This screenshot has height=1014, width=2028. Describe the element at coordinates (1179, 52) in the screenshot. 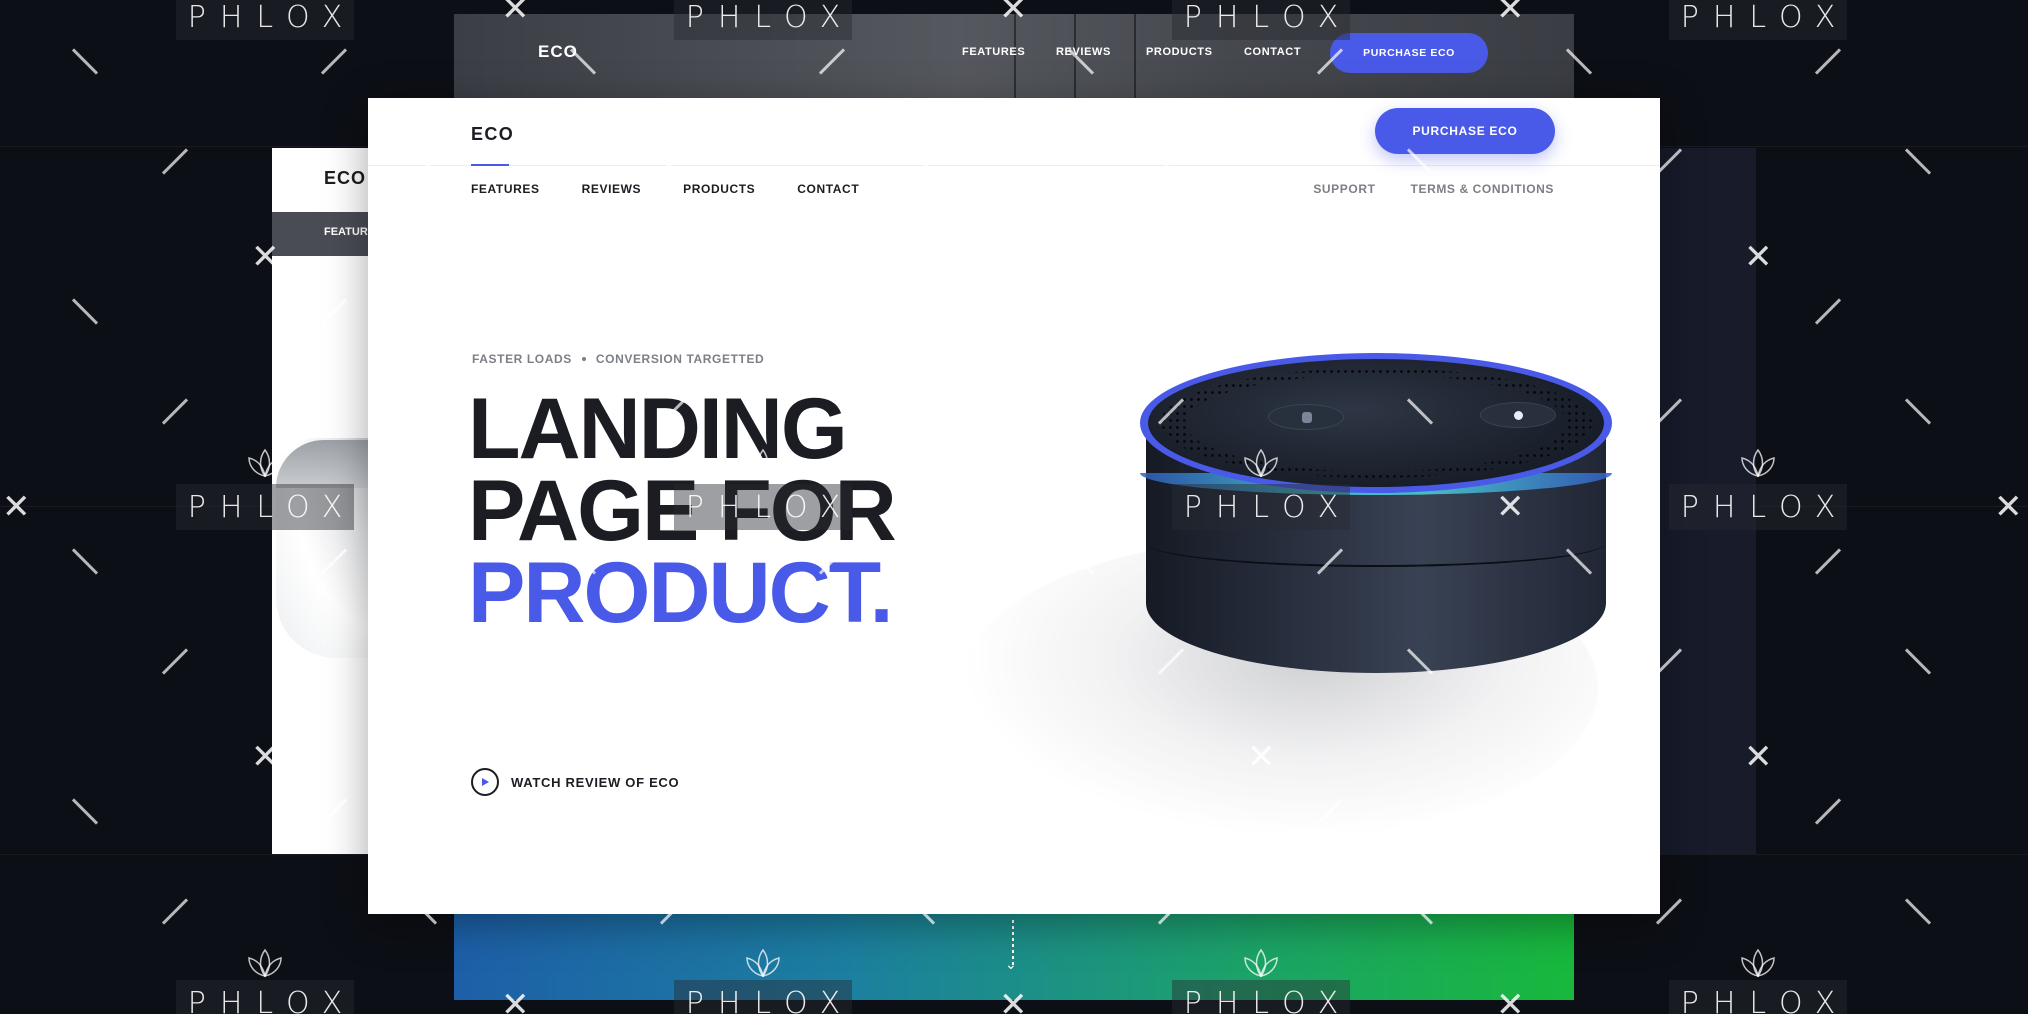

I see `back-nav-products: PRODUCTS` at that location.